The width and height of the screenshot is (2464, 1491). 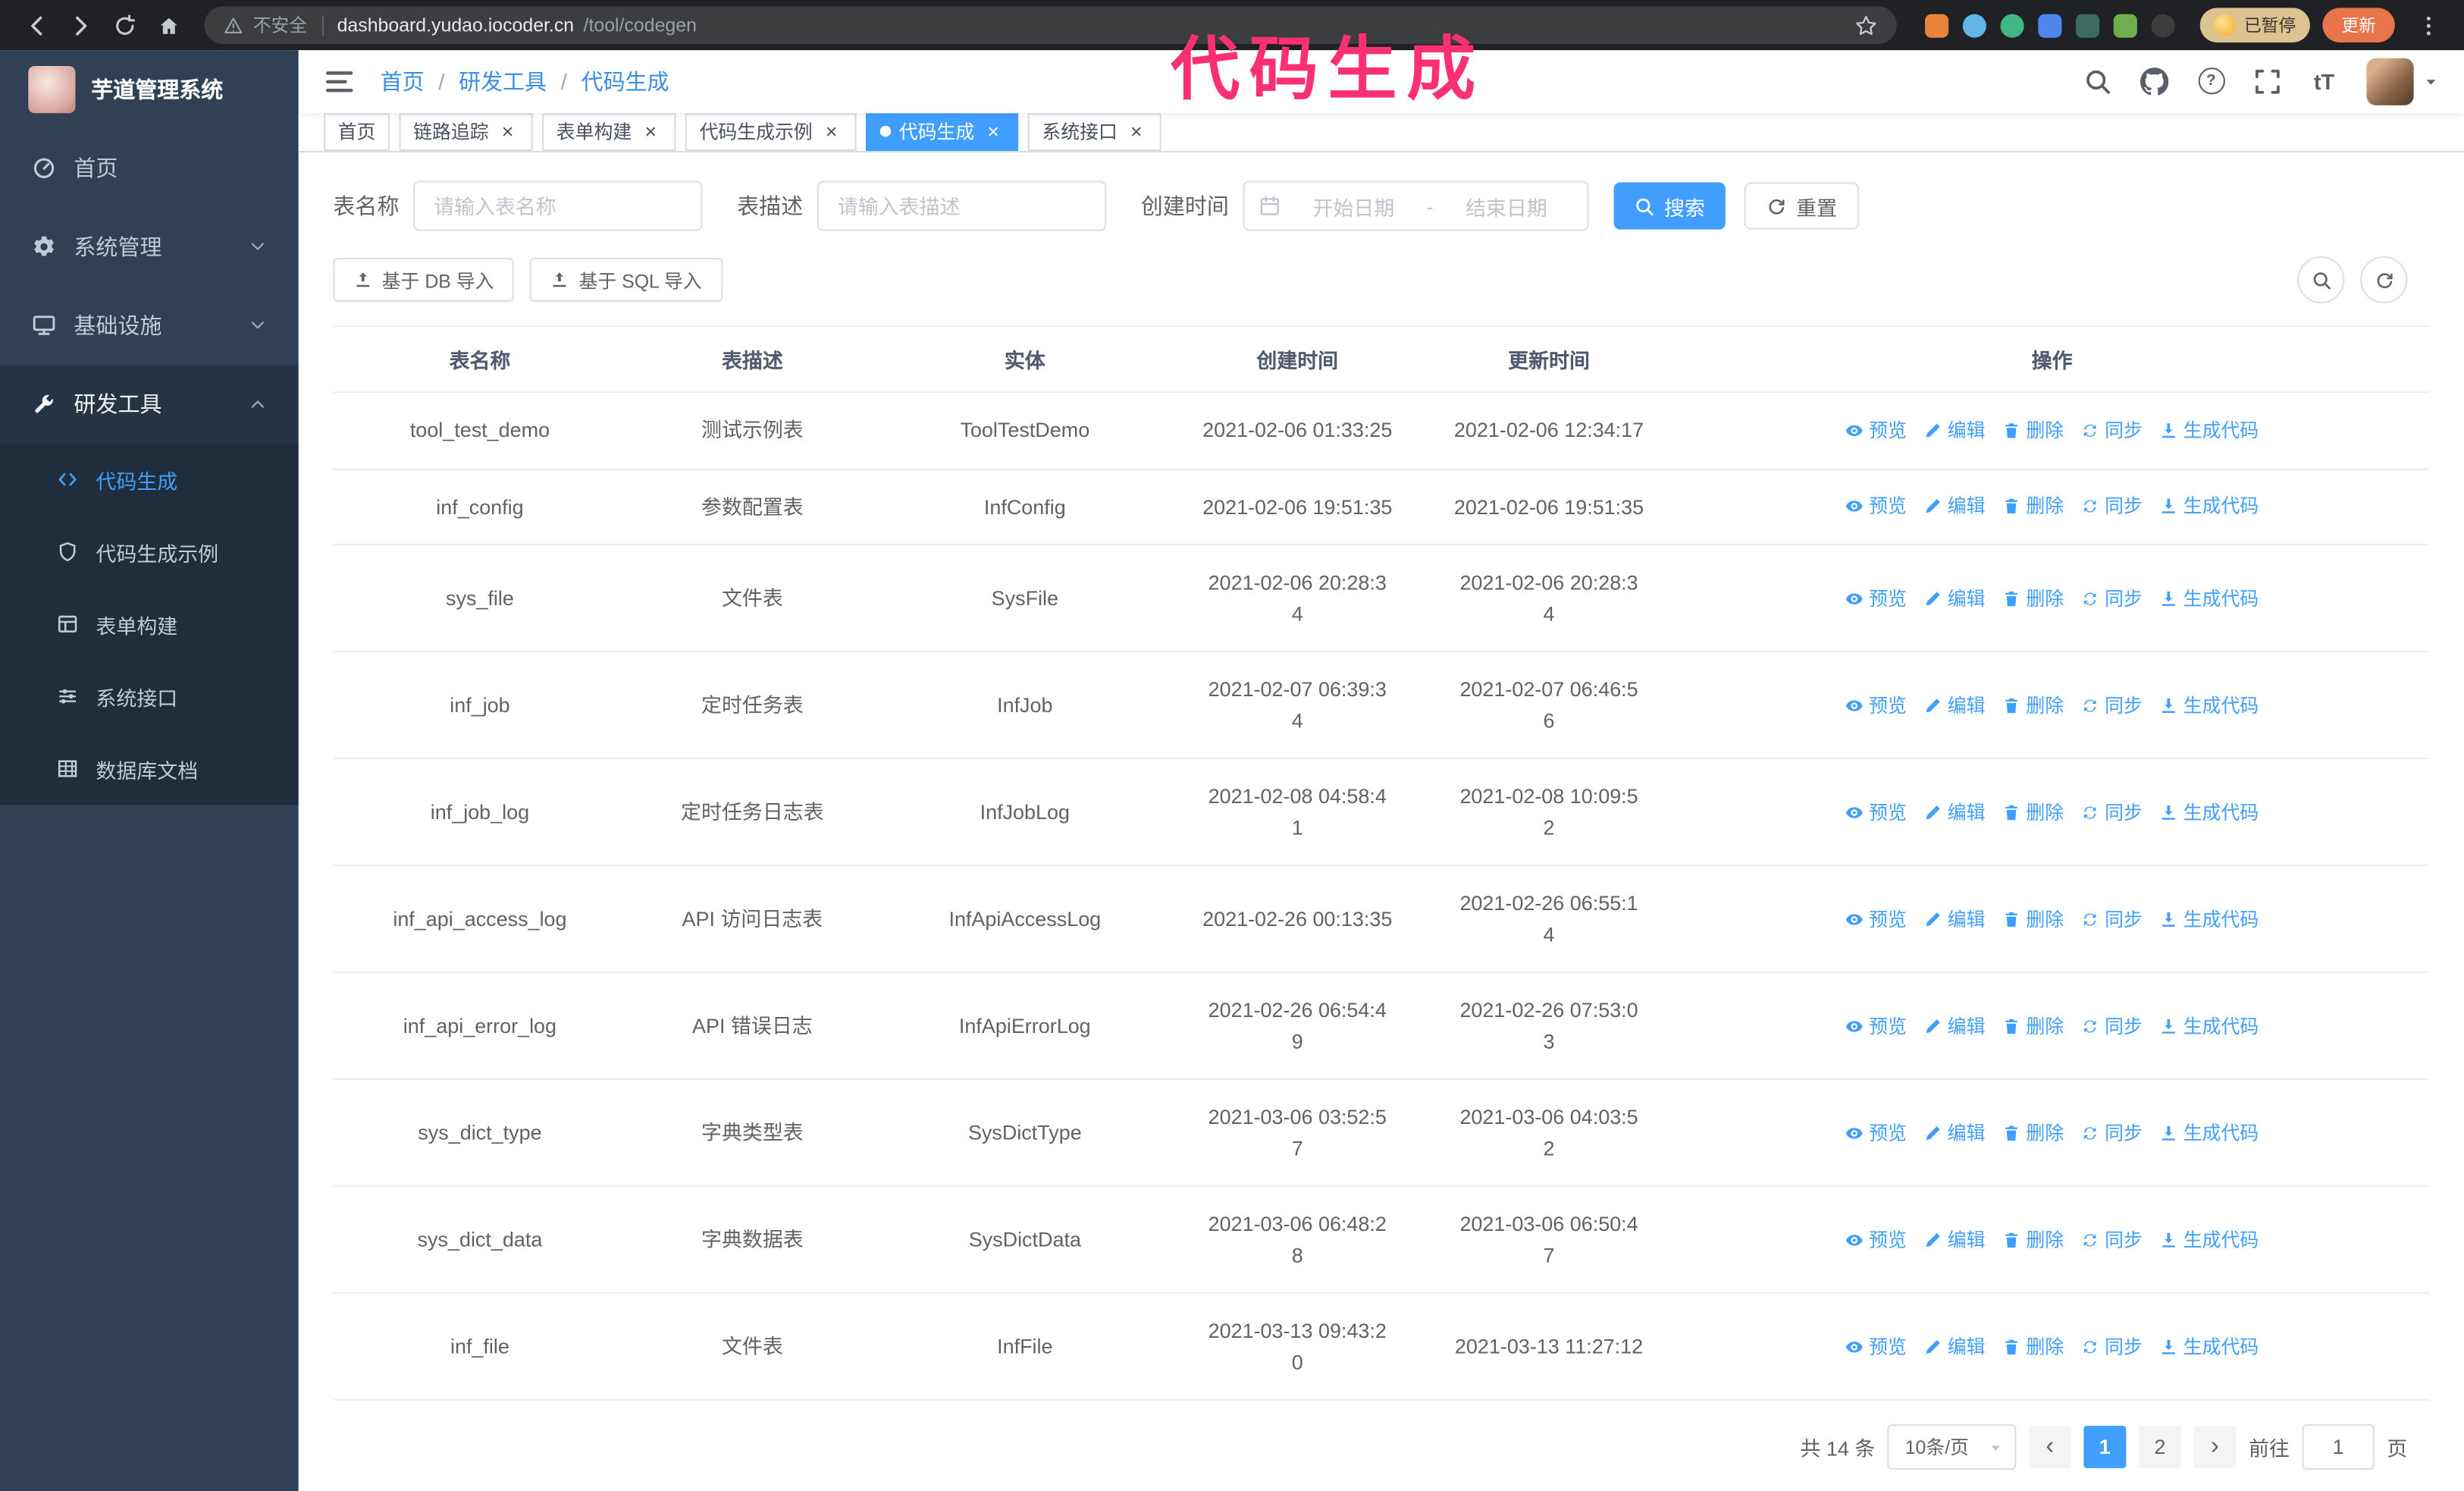 I want to click on sidebar-item-db-doc: 数据库文档, so click(x=150, y=769).